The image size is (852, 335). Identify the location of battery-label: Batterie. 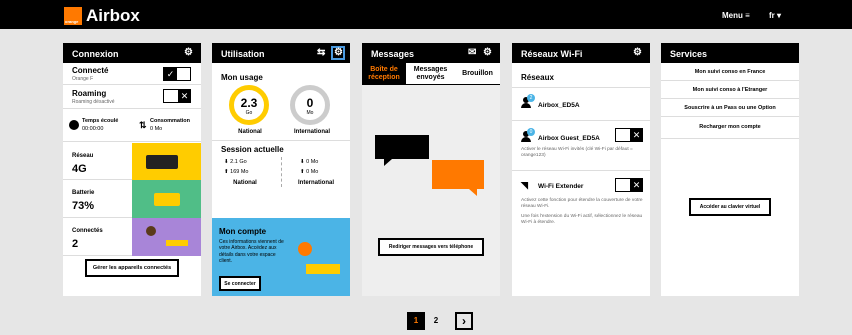
(83, 193).